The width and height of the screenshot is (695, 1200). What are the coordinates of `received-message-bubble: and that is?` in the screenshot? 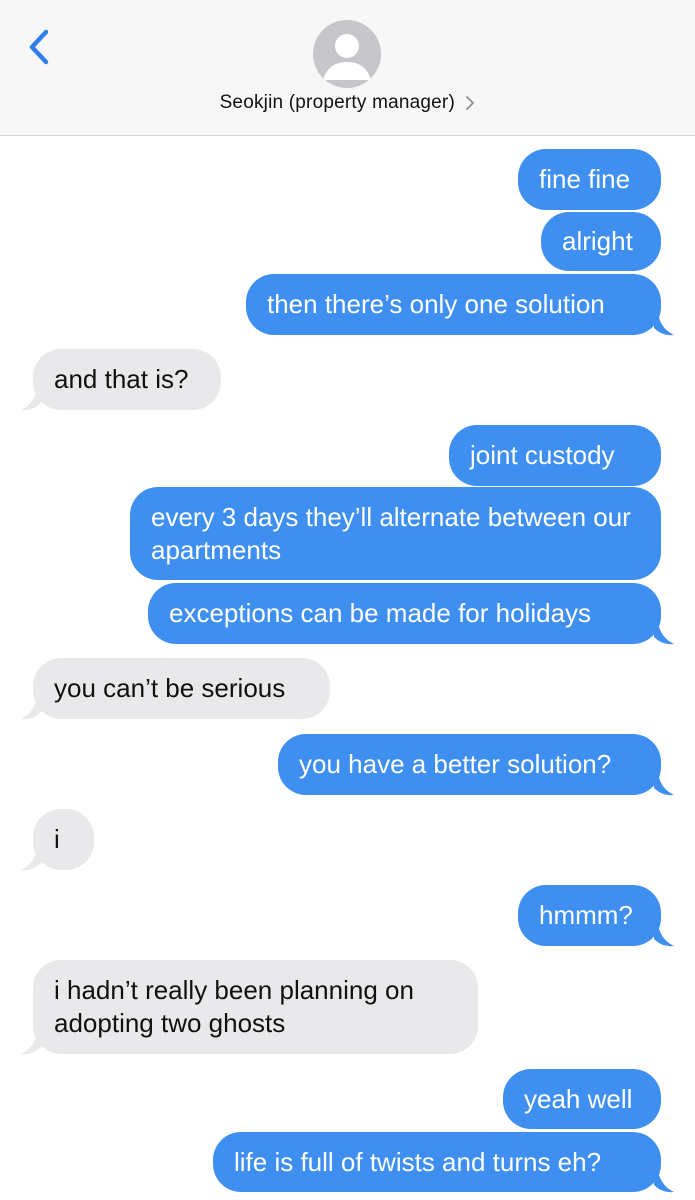 It's located at (127, 379).